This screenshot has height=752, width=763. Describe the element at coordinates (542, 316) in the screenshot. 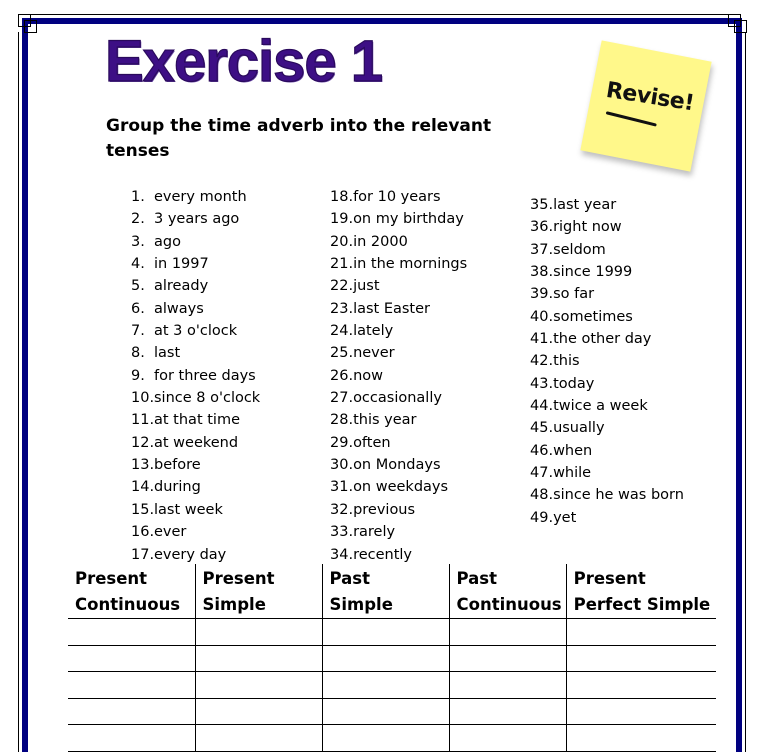

I see `item-number: 40.` at that location.